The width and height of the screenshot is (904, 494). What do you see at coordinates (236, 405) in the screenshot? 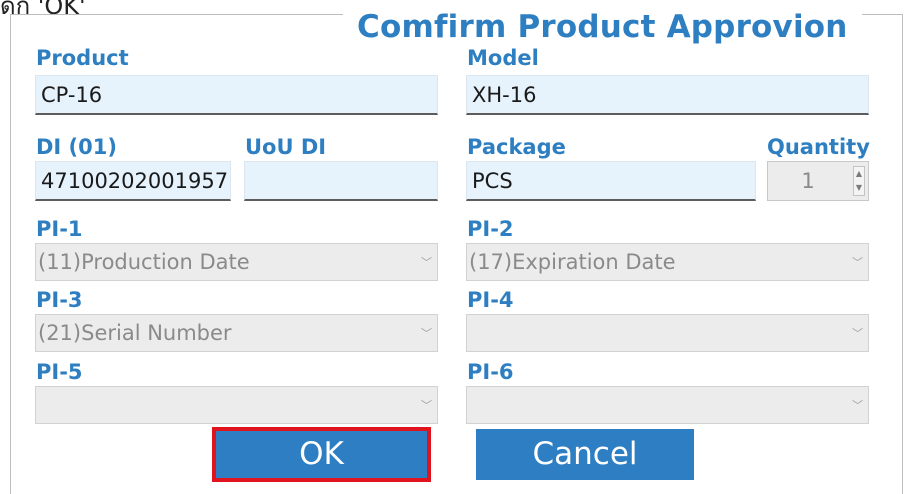
I see `pi-5-select: ﹀` at bounding box center [236, 405].